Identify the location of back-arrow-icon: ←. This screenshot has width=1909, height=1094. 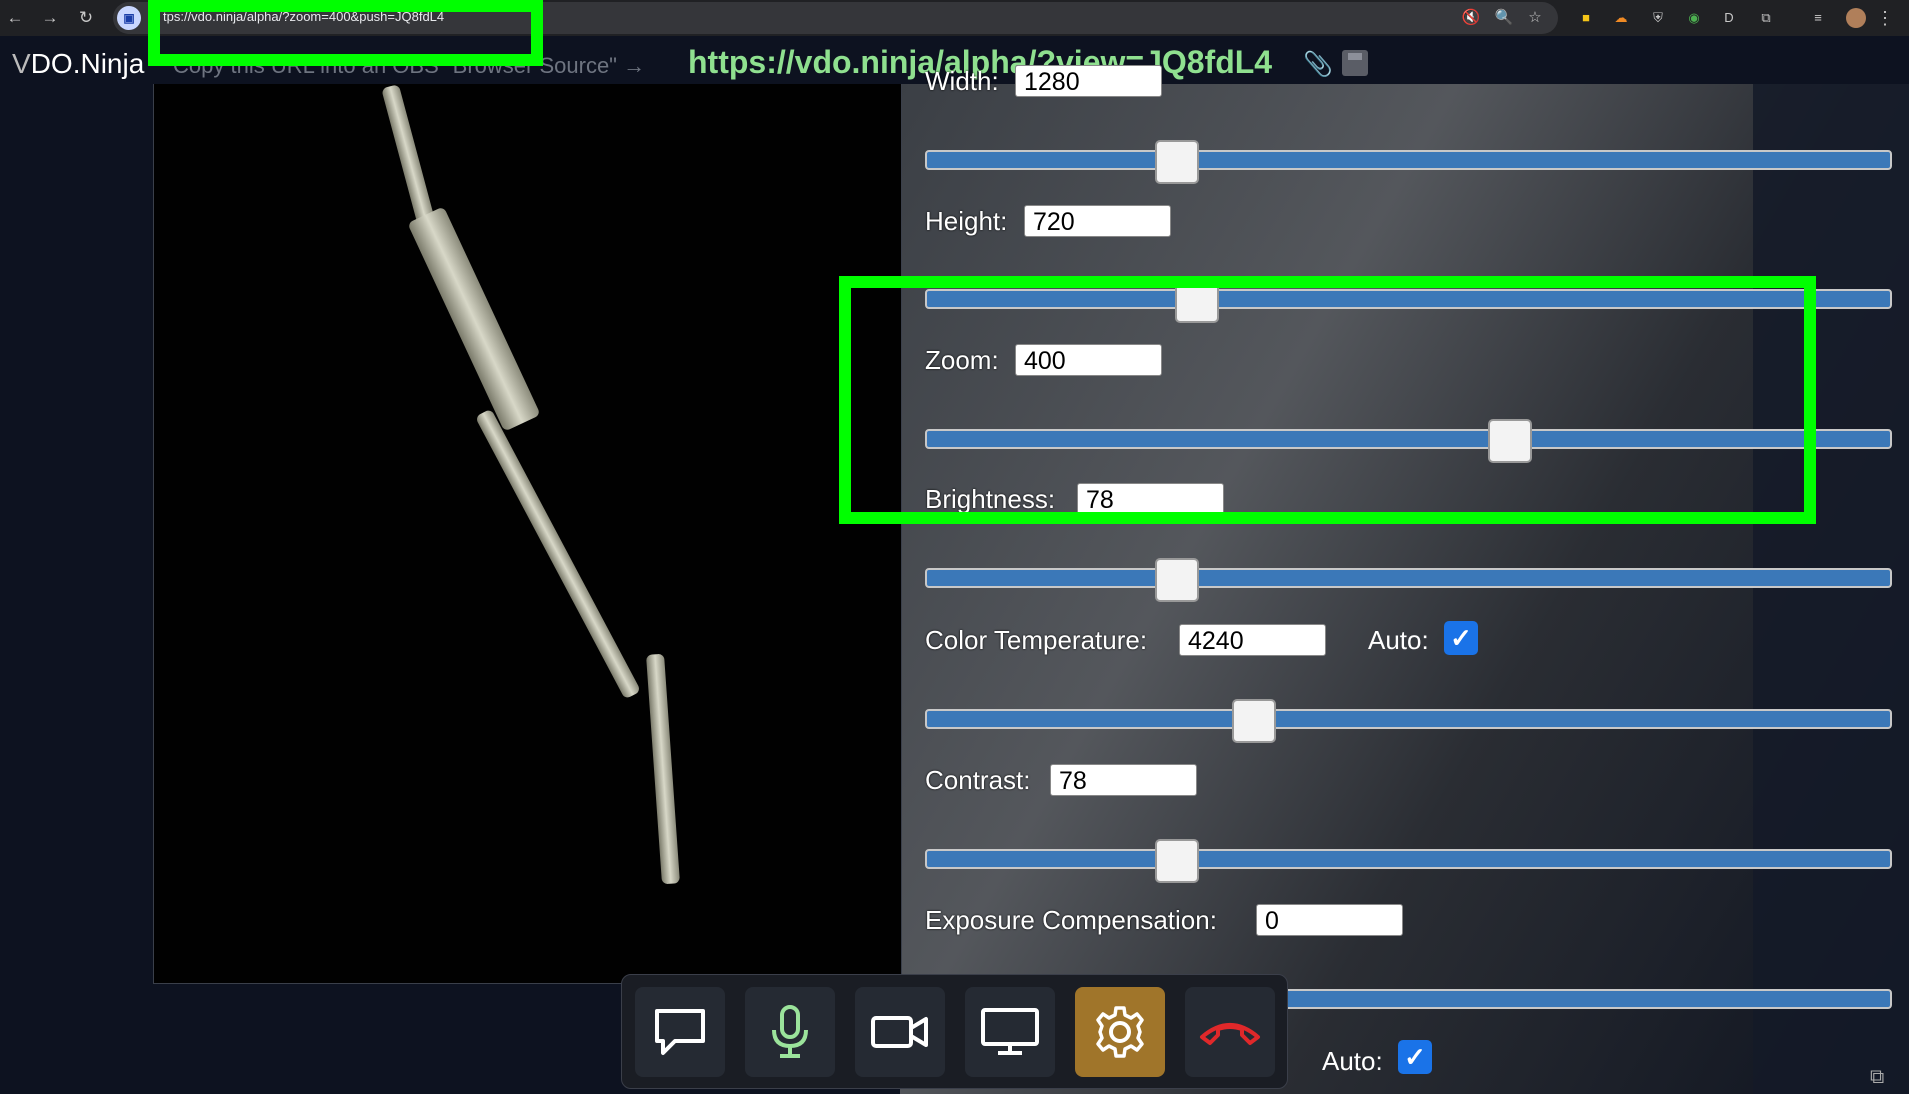
(15, 18).